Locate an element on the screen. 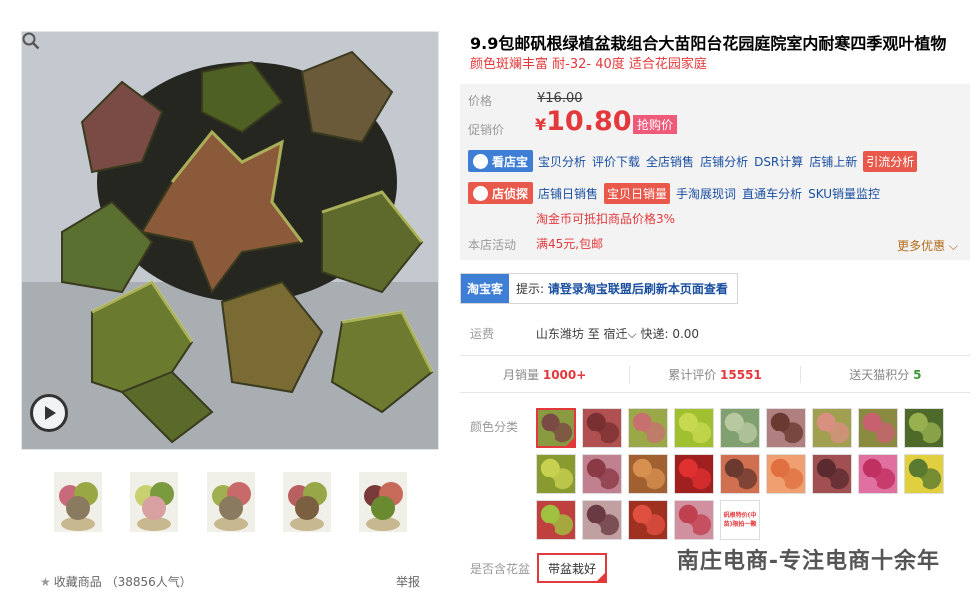 This screenshot has height=597, width=979. promo-price: ¥10.80 is located at coordinates (583, 121).